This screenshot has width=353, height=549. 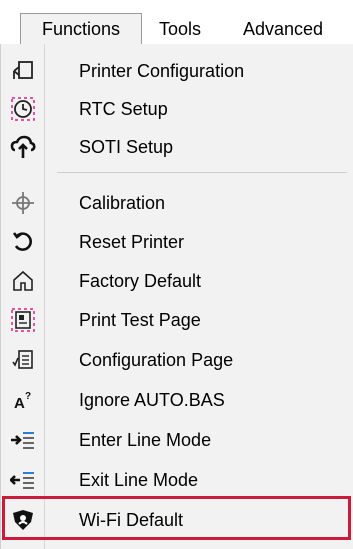 I want to click on menu-item-printer-configuration: Printer Configuration, so click(x=177, y=71).